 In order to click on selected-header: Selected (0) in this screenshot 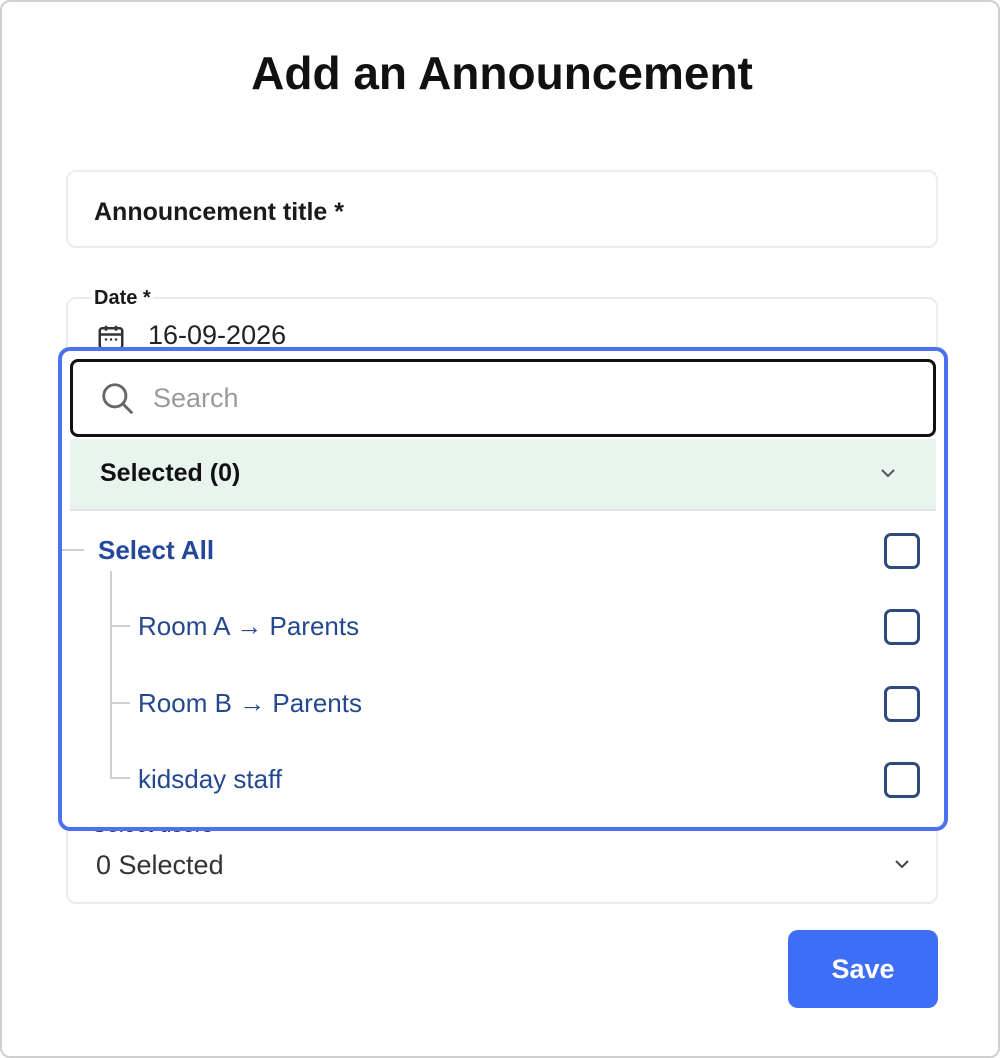, I will do `click(503, 475)`.